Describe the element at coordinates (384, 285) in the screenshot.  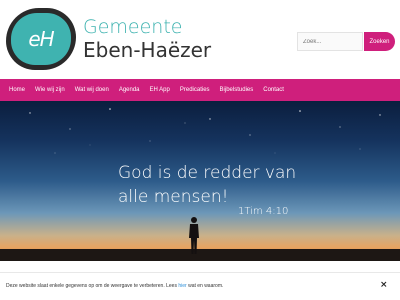
I see `close-icon: ×` at that location.